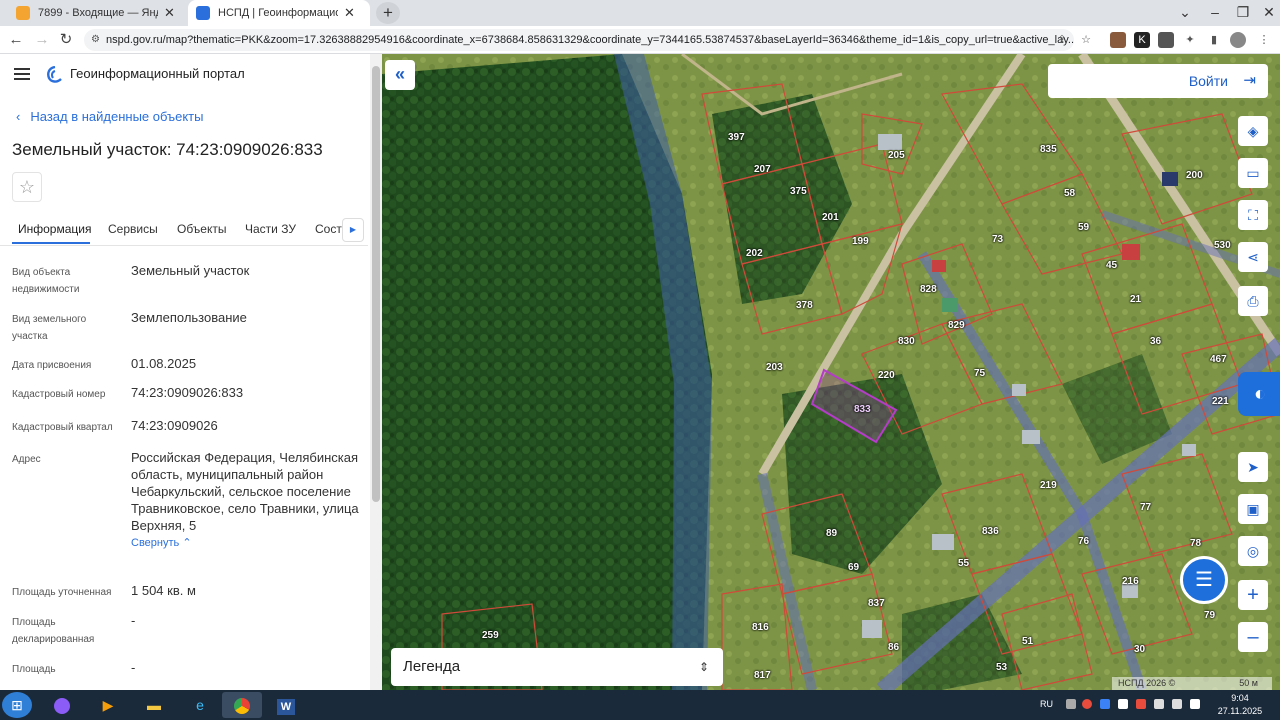  Describe the element at coordinates (1253, 257) in the screenshot. I see `share-icon: ⋖` at that location.